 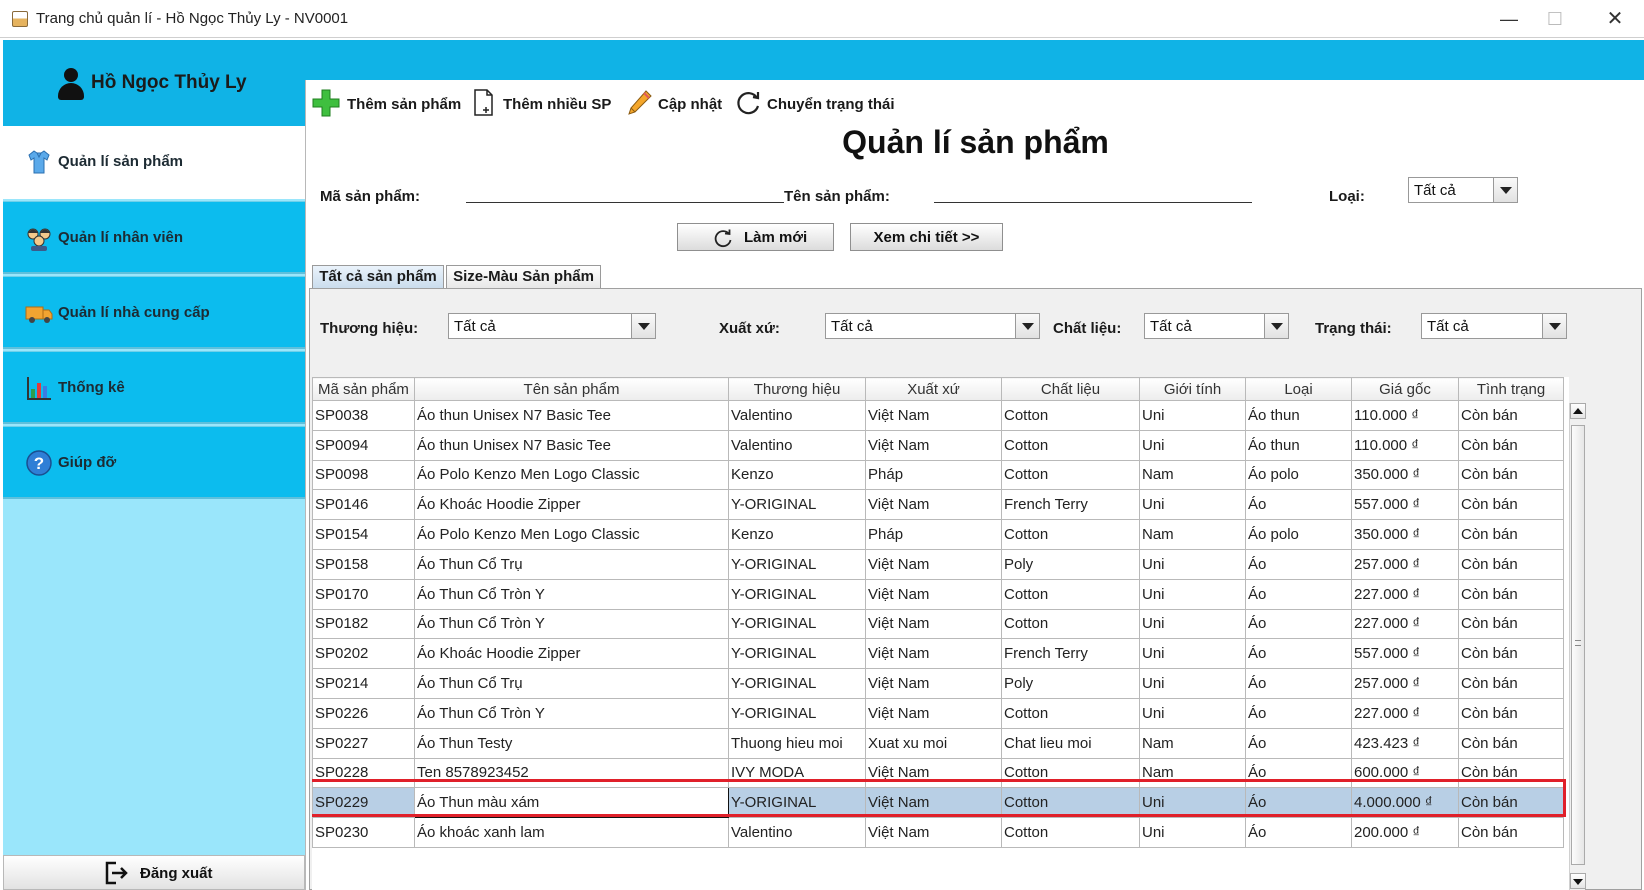 I want to click on table-cell: IVY MODA, so click(x=797, y=773).